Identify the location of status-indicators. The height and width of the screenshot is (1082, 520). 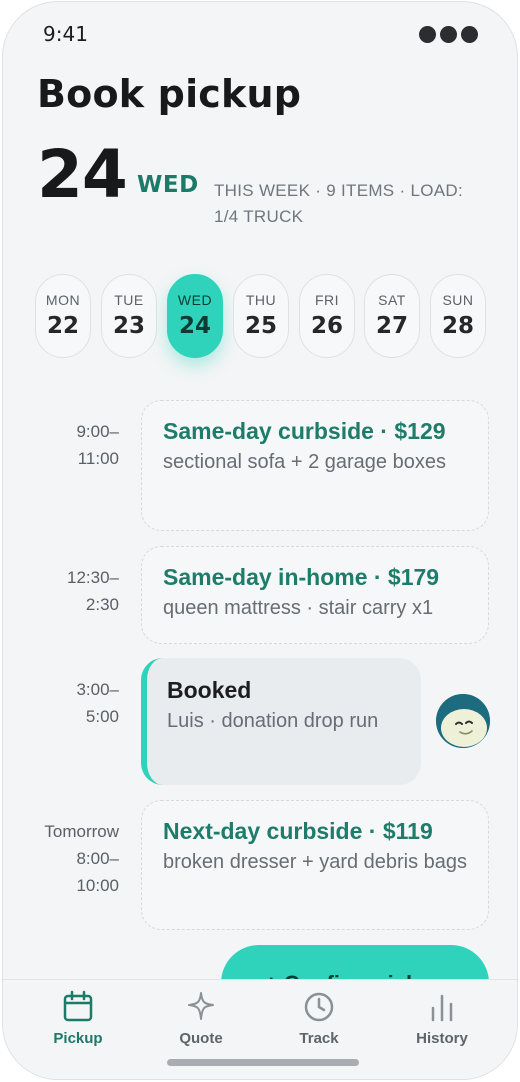
(448, 34).